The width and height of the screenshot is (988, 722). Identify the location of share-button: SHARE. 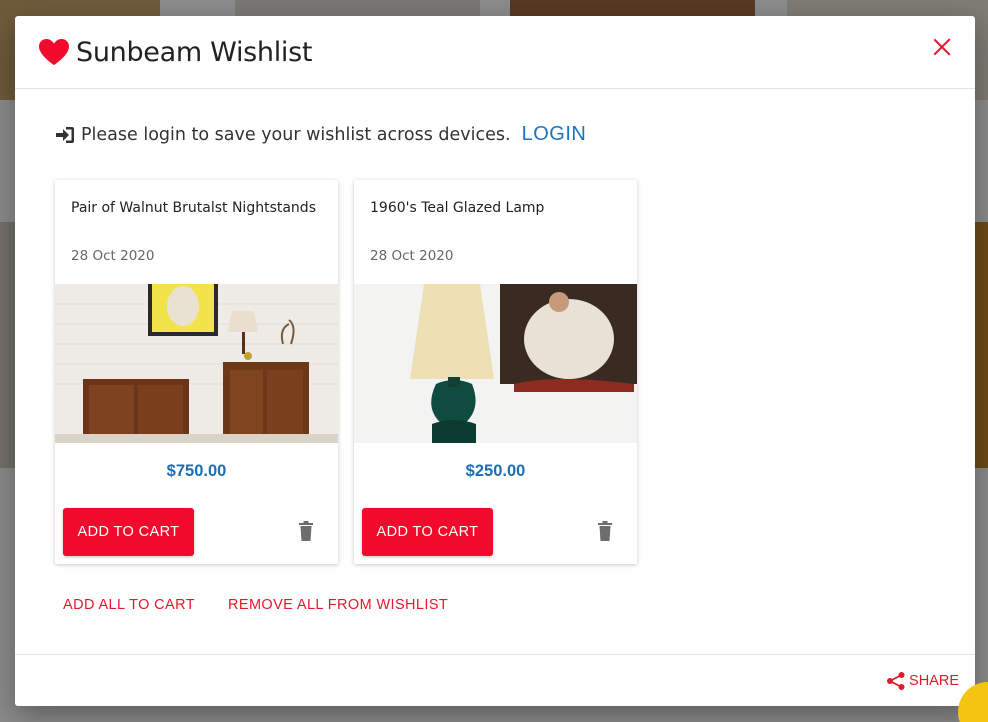
(922, 681).